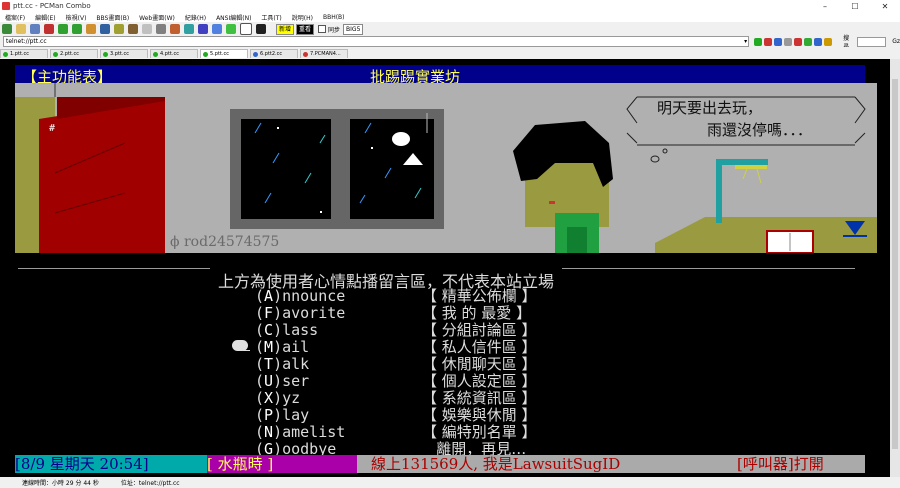  I want to click on forward-icon, so click(77, 29).